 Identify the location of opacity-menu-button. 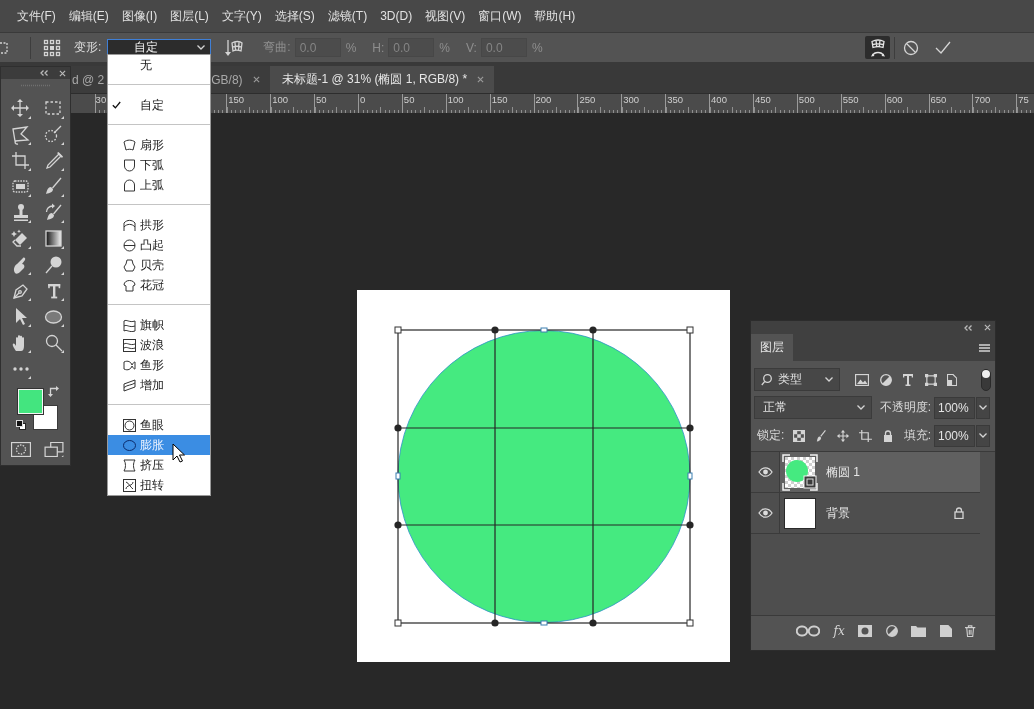
(983, 407).